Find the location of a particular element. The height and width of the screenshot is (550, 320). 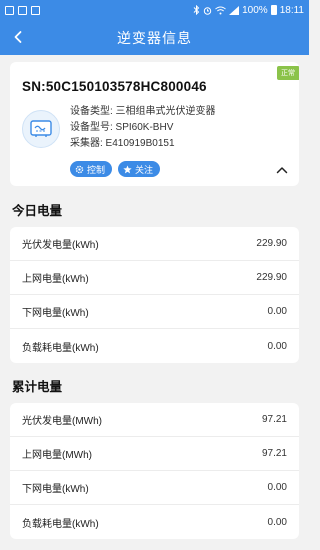

app-bar: 逆变器信息 is located at coordinates (154, 37).